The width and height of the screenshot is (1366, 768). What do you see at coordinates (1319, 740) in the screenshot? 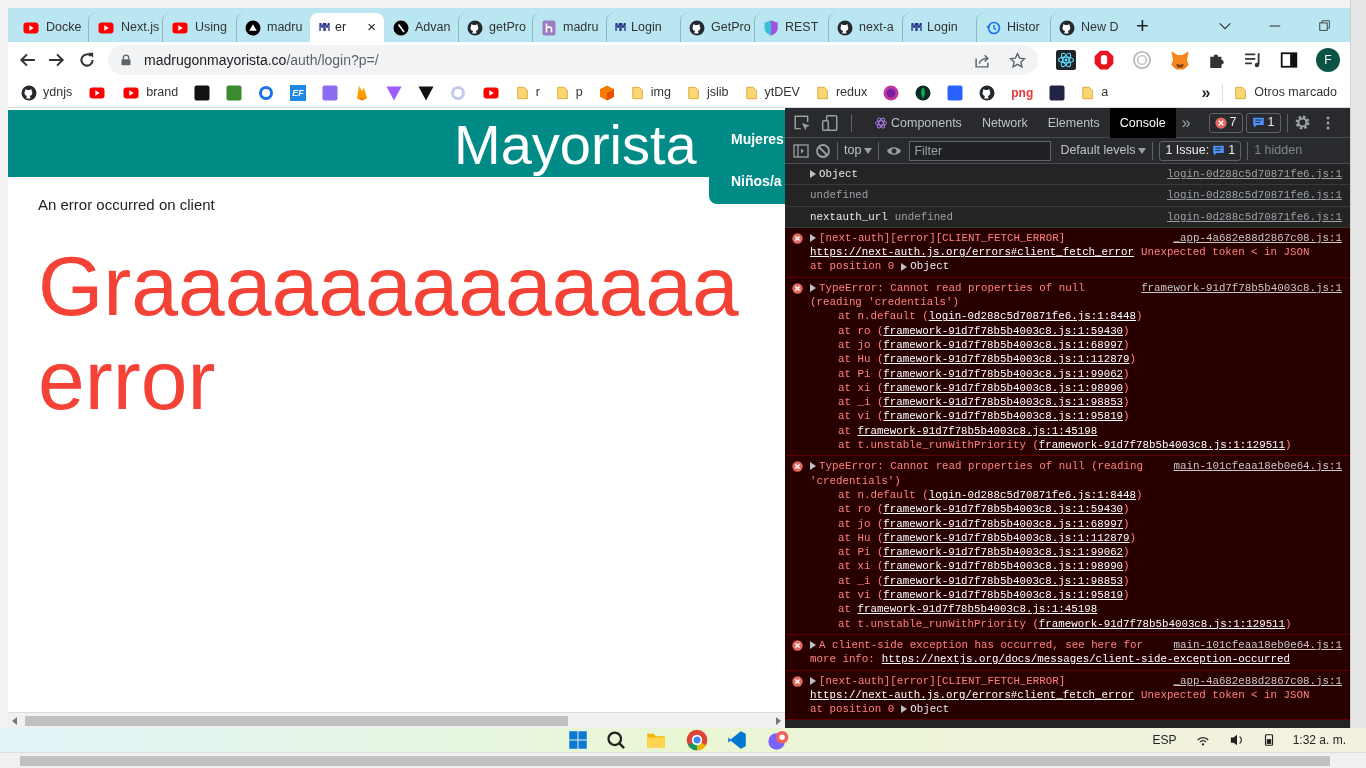
I see `clock-time: 1:32 a. m.` at bounding box center [1319, 740].